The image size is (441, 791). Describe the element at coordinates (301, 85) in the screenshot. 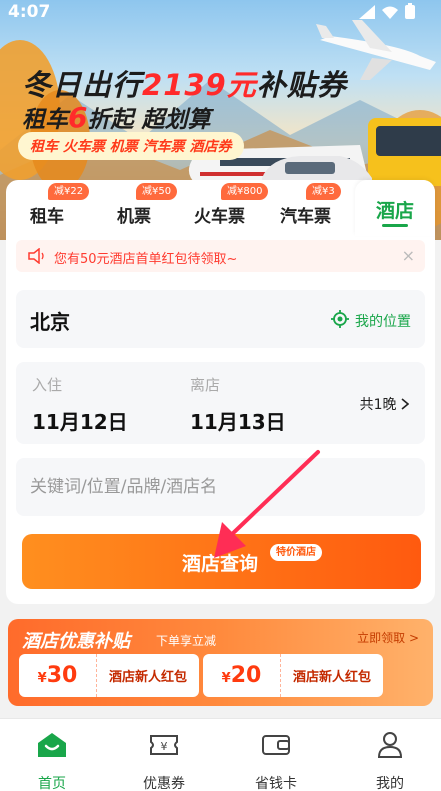

I see `hero-title-suffix: 补贴券` at that location.